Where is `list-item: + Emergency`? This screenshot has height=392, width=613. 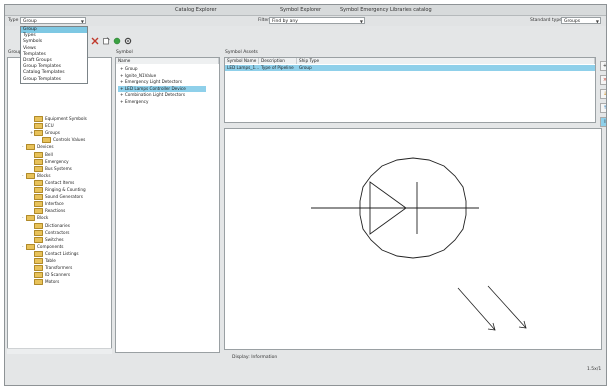
list-item: + Emergency is located at coordinates (162, 102).